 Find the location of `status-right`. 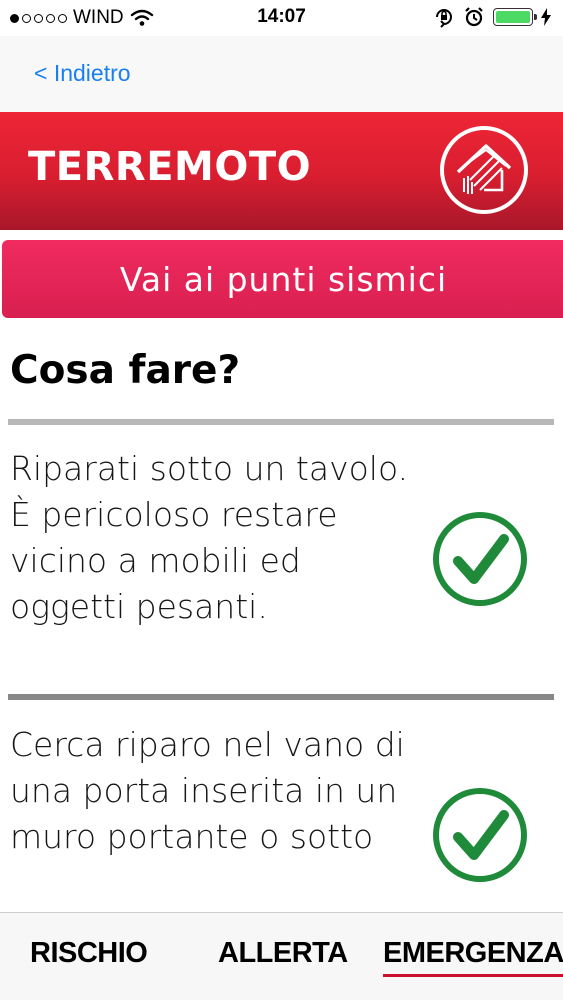

status-right is located at coordinates (492, 17).